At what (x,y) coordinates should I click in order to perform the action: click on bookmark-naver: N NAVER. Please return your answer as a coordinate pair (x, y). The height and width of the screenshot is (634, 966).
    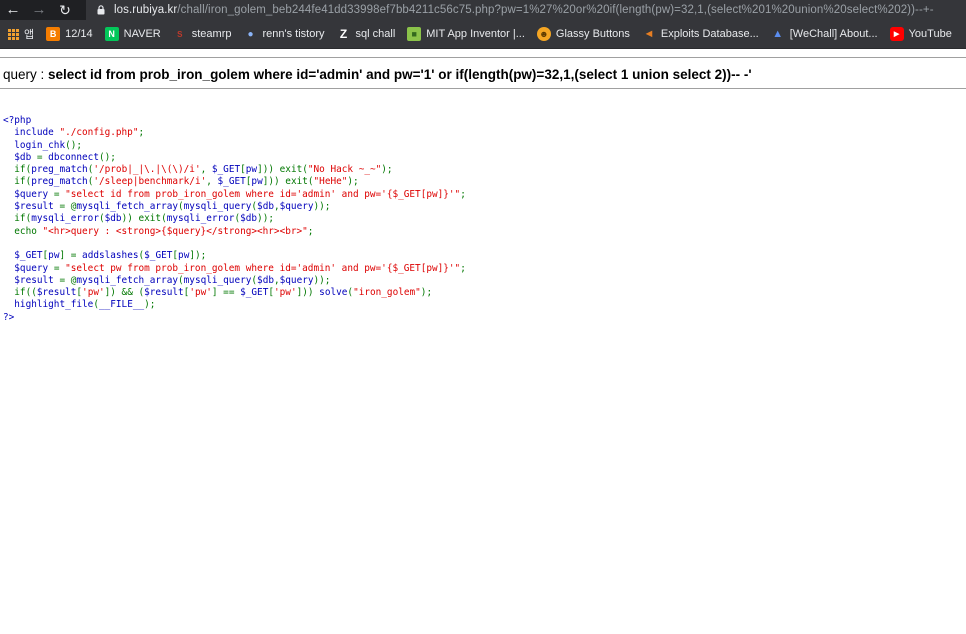
    Looking at the image, I should click on (132, 34).